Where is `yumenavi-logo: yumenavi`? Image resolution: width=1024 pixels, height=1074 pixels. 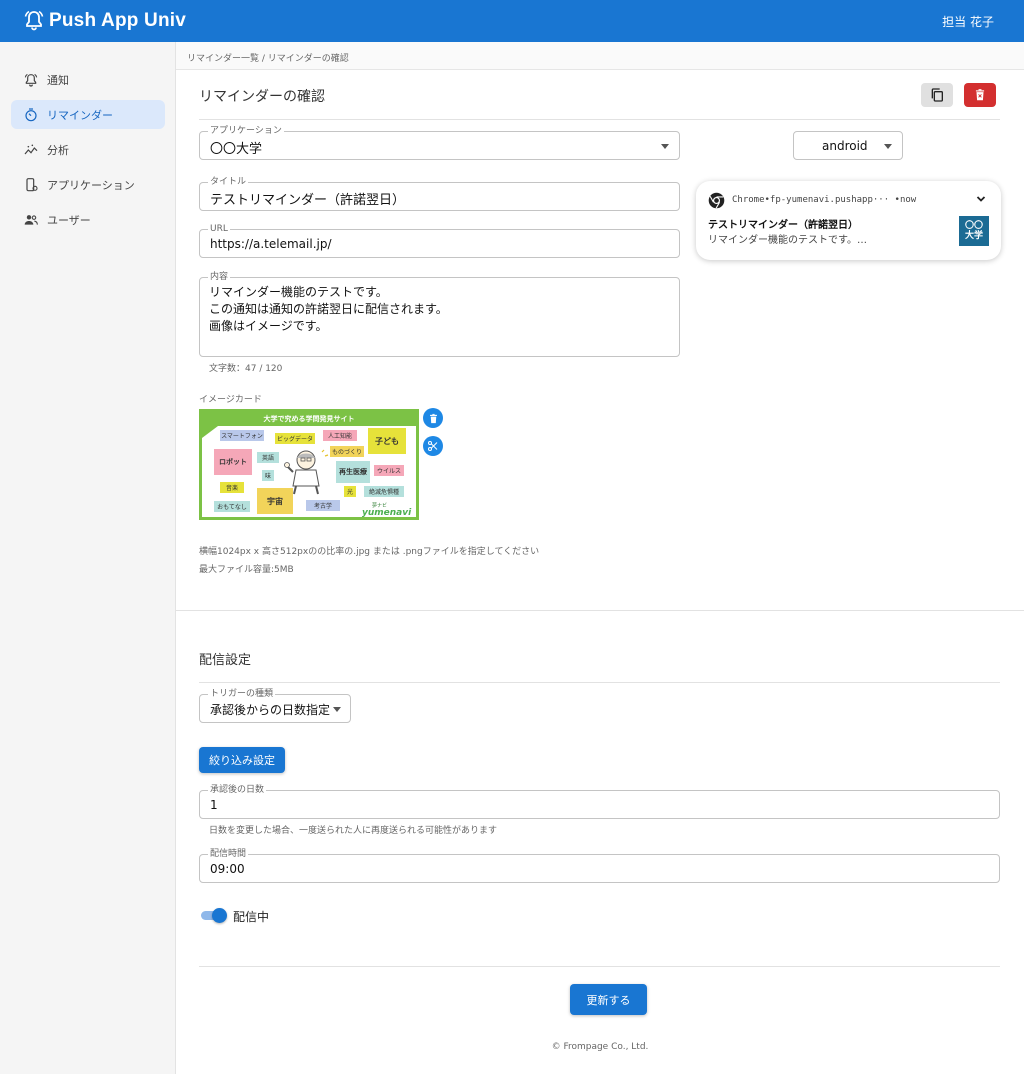
yumenavi-logo: yumenavi is located at coordinates (387, 513).